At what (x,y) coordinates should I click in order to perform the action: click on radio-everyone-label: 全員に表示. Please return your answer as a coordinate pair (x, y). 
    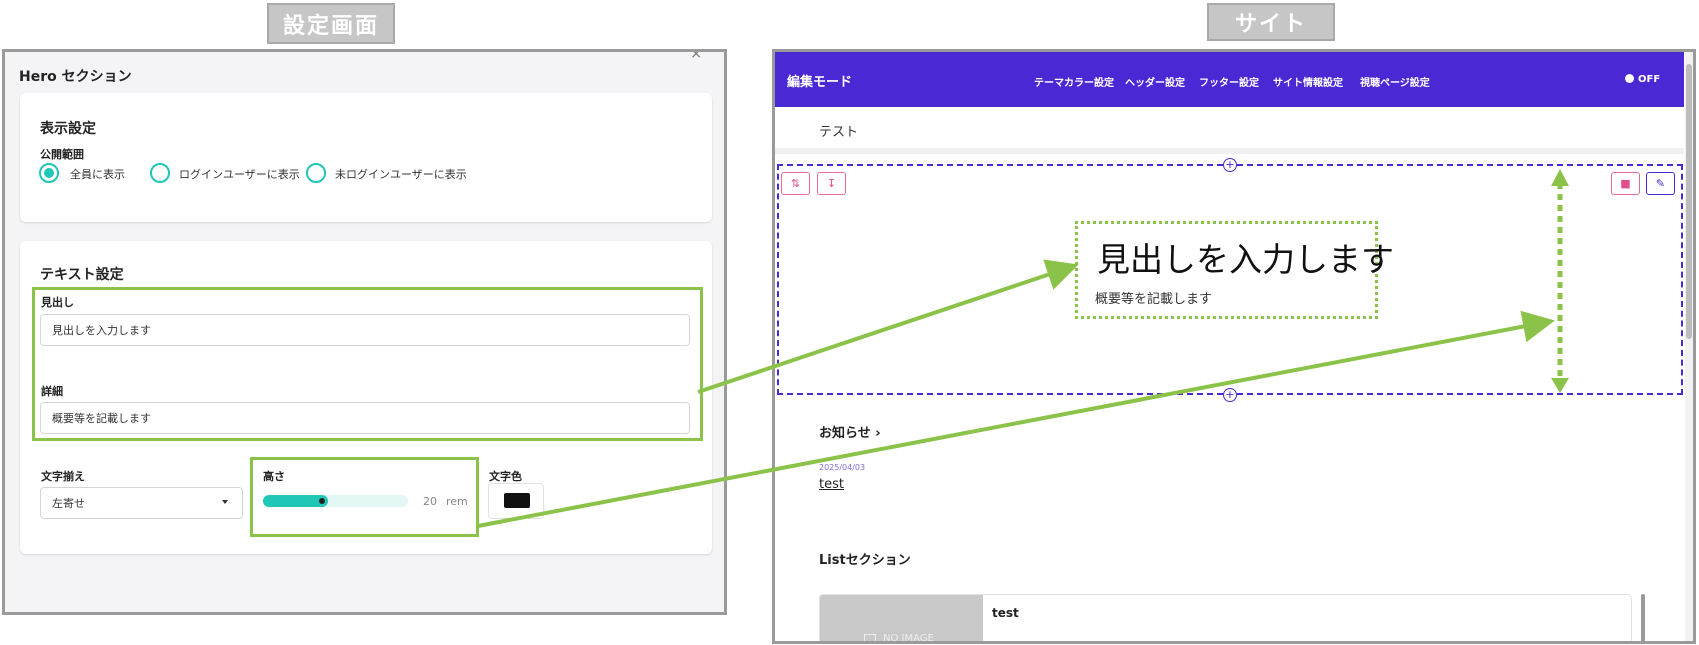
    Looking at the image, I should click on (97, 174).